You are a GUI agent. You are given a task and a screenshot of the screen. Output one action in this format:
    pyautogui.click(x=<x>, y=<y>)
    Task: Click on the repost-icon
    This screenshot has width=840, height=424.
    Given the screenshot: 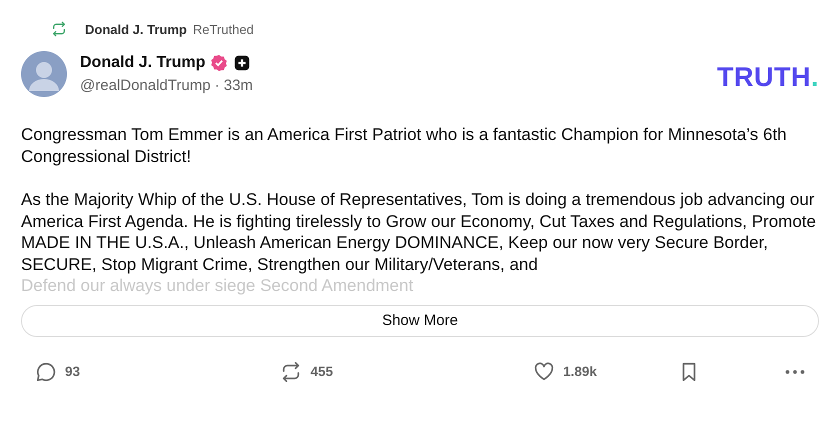 What is the action you would take?
    pyautogui.click(x=59, y=29)
    